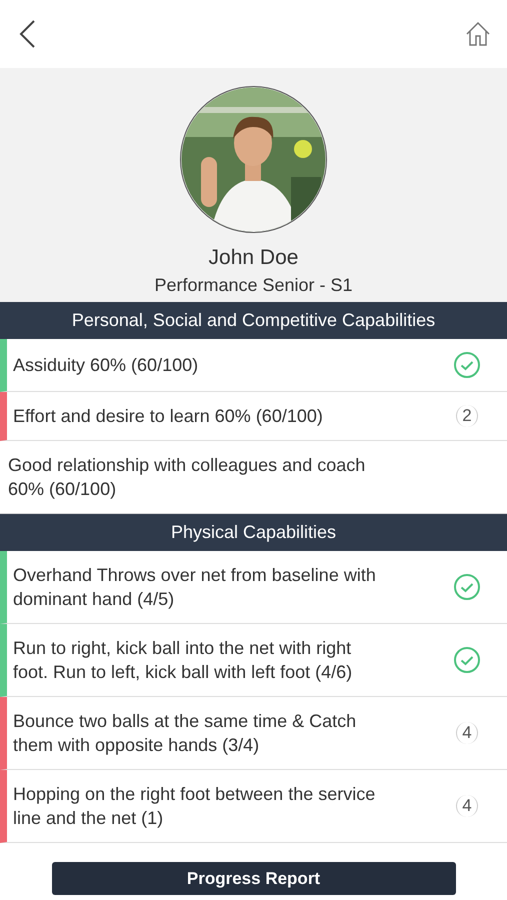 The height and width of the screenshot is (900, 507). Describe the element at coordinates (253, 365) in the screenshot. I see `capability-row: Assiduity 60% (60/100)` at that location.